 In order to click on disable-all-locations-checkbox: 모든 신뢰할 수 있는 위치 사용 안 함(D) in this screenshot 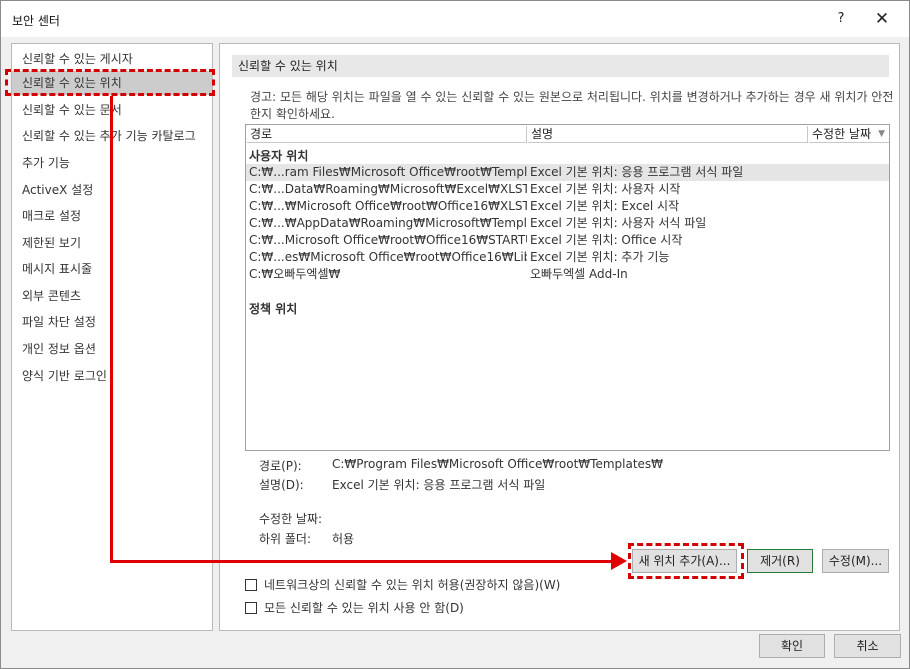, I will do `click(354, 607)`.